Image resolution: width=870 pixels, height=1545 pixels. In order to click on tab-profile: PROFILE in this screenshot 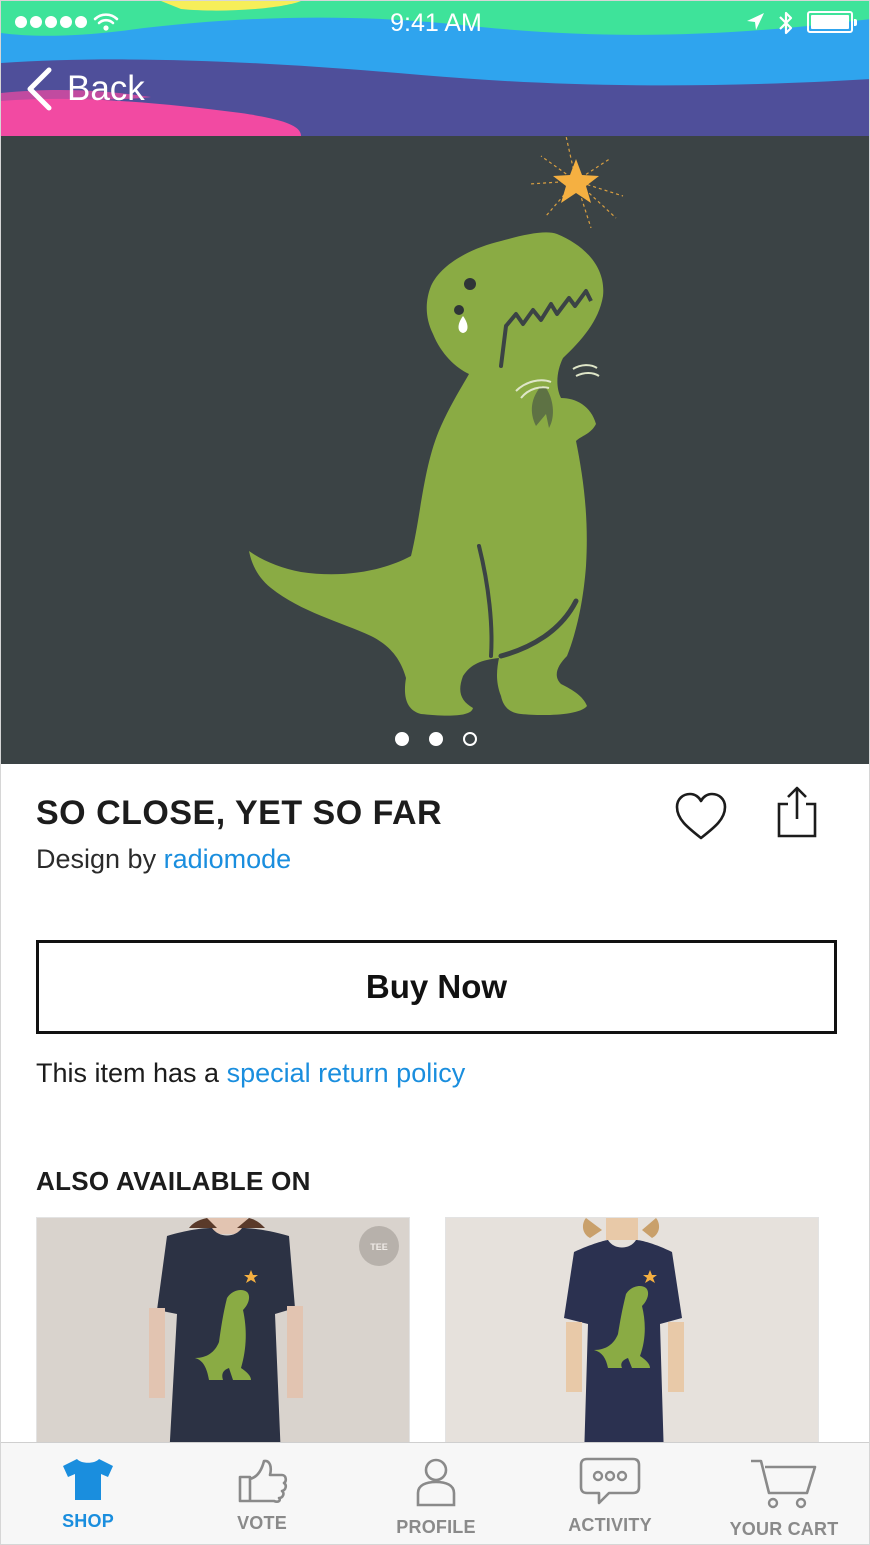, I will do `click(436, 1493)`.